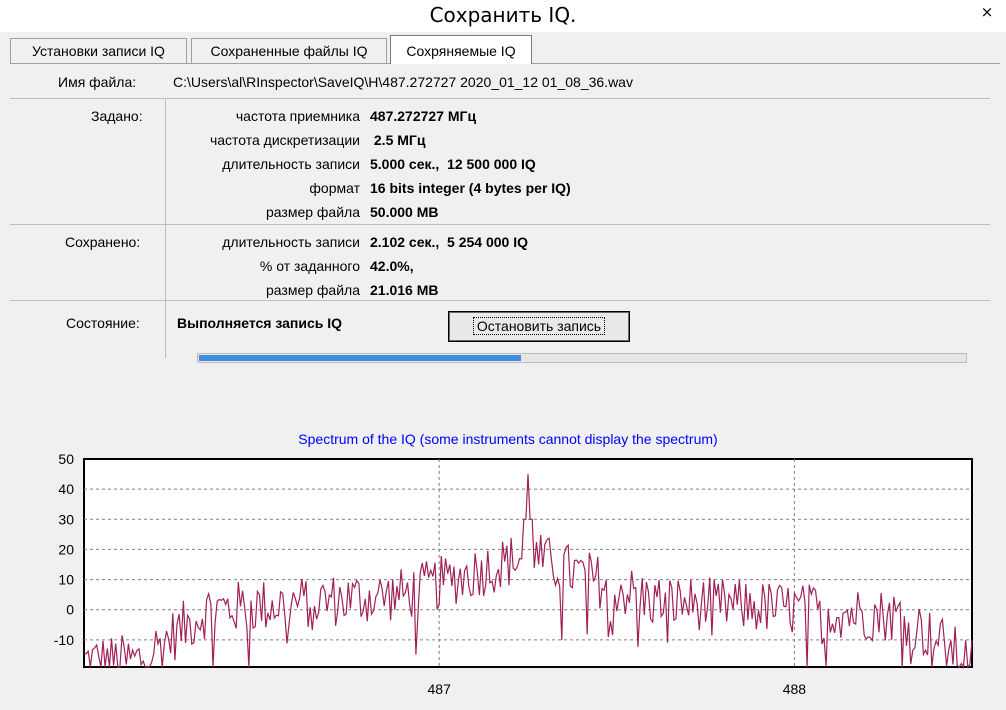  What do you see at coordinates (461, 49) in the screenshot?
I see `tab-saving-iq: Сохряняемые IQ` at bounding box center [461, 49].